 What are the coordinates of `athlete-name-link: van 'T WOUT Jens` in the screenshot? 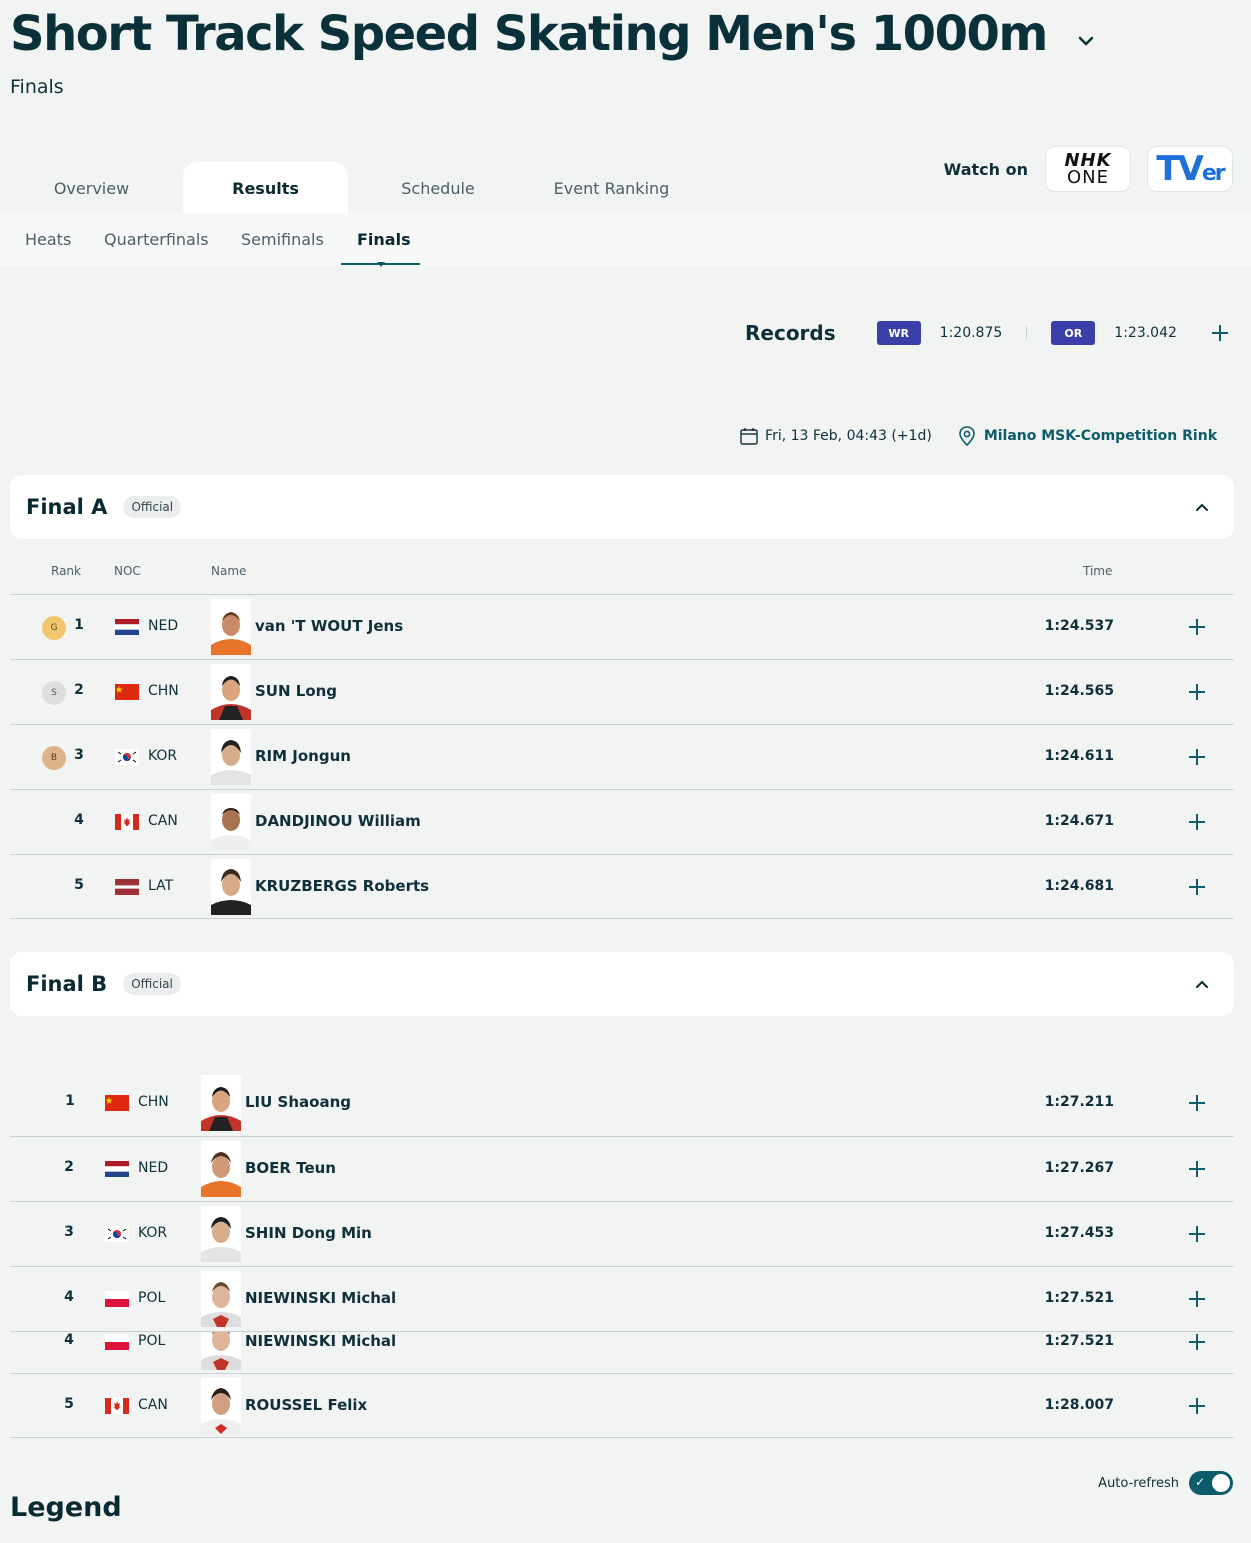 It's located at (329, 626).